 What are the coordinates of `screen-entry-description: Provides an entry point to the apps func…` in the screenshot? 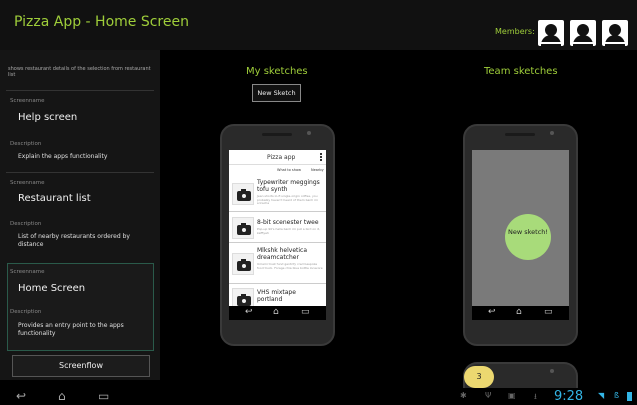 It's located at (71, 329).